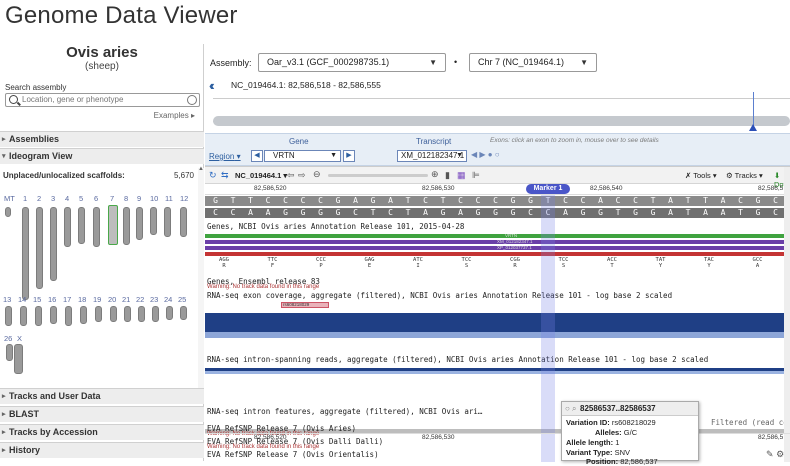  Describe the element at coordinates (154, 198) in the screenshot. I see `chrom-label: 10` at that location.